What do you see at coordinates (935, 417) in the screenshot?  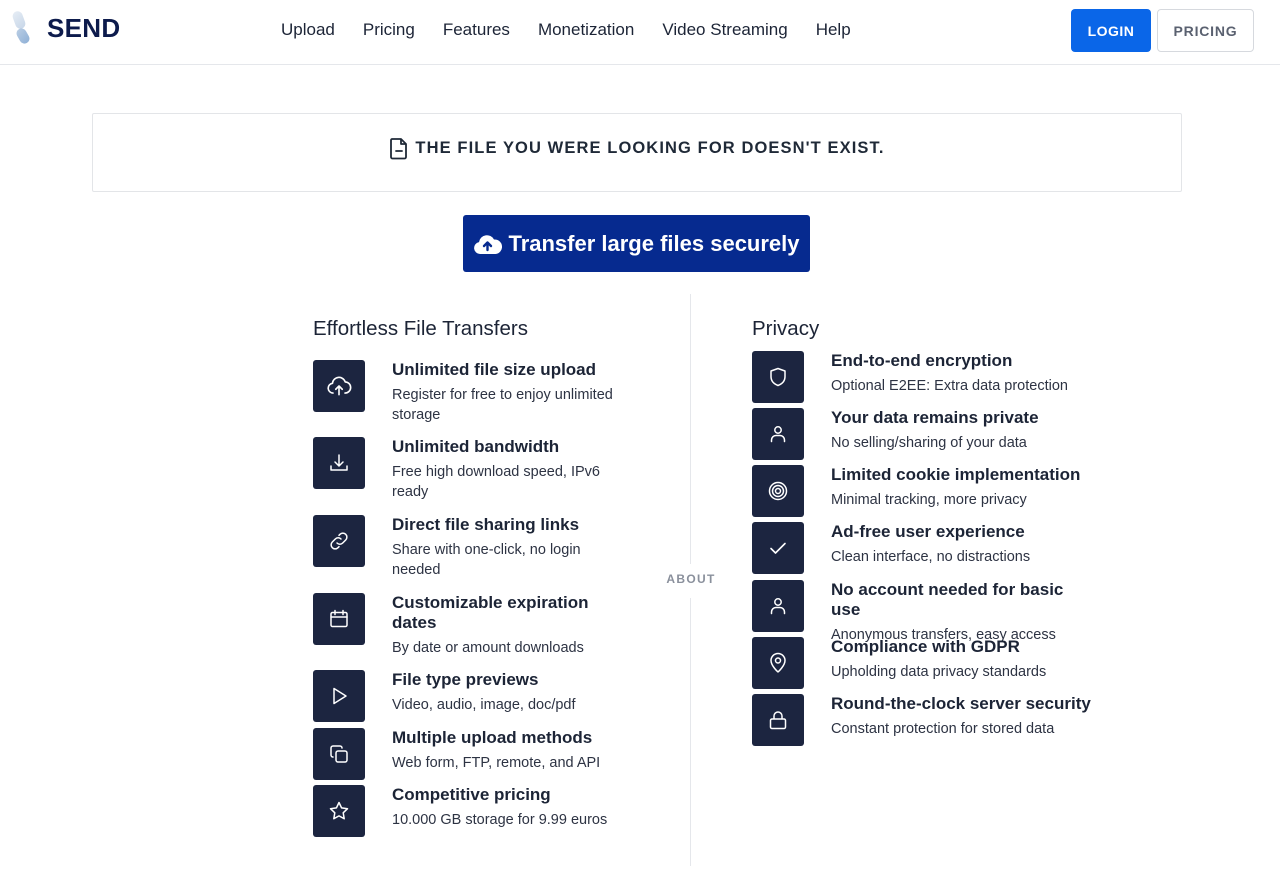 I see `privacy-title: Your data remains private` at bounding box center [935, 417].